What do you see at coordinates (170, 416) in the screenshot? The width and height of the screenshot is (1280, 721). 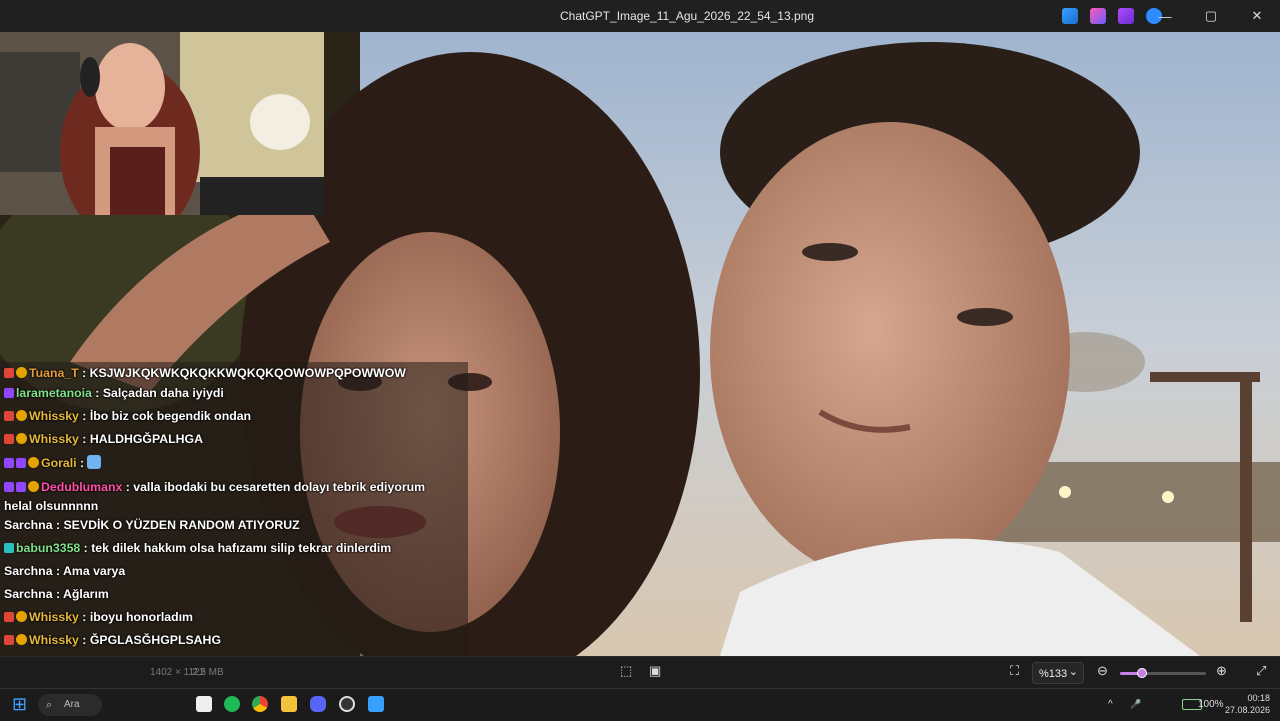 I see `chat-text: İbo biz cok begendik ondan` at bounding box center [170, 416].